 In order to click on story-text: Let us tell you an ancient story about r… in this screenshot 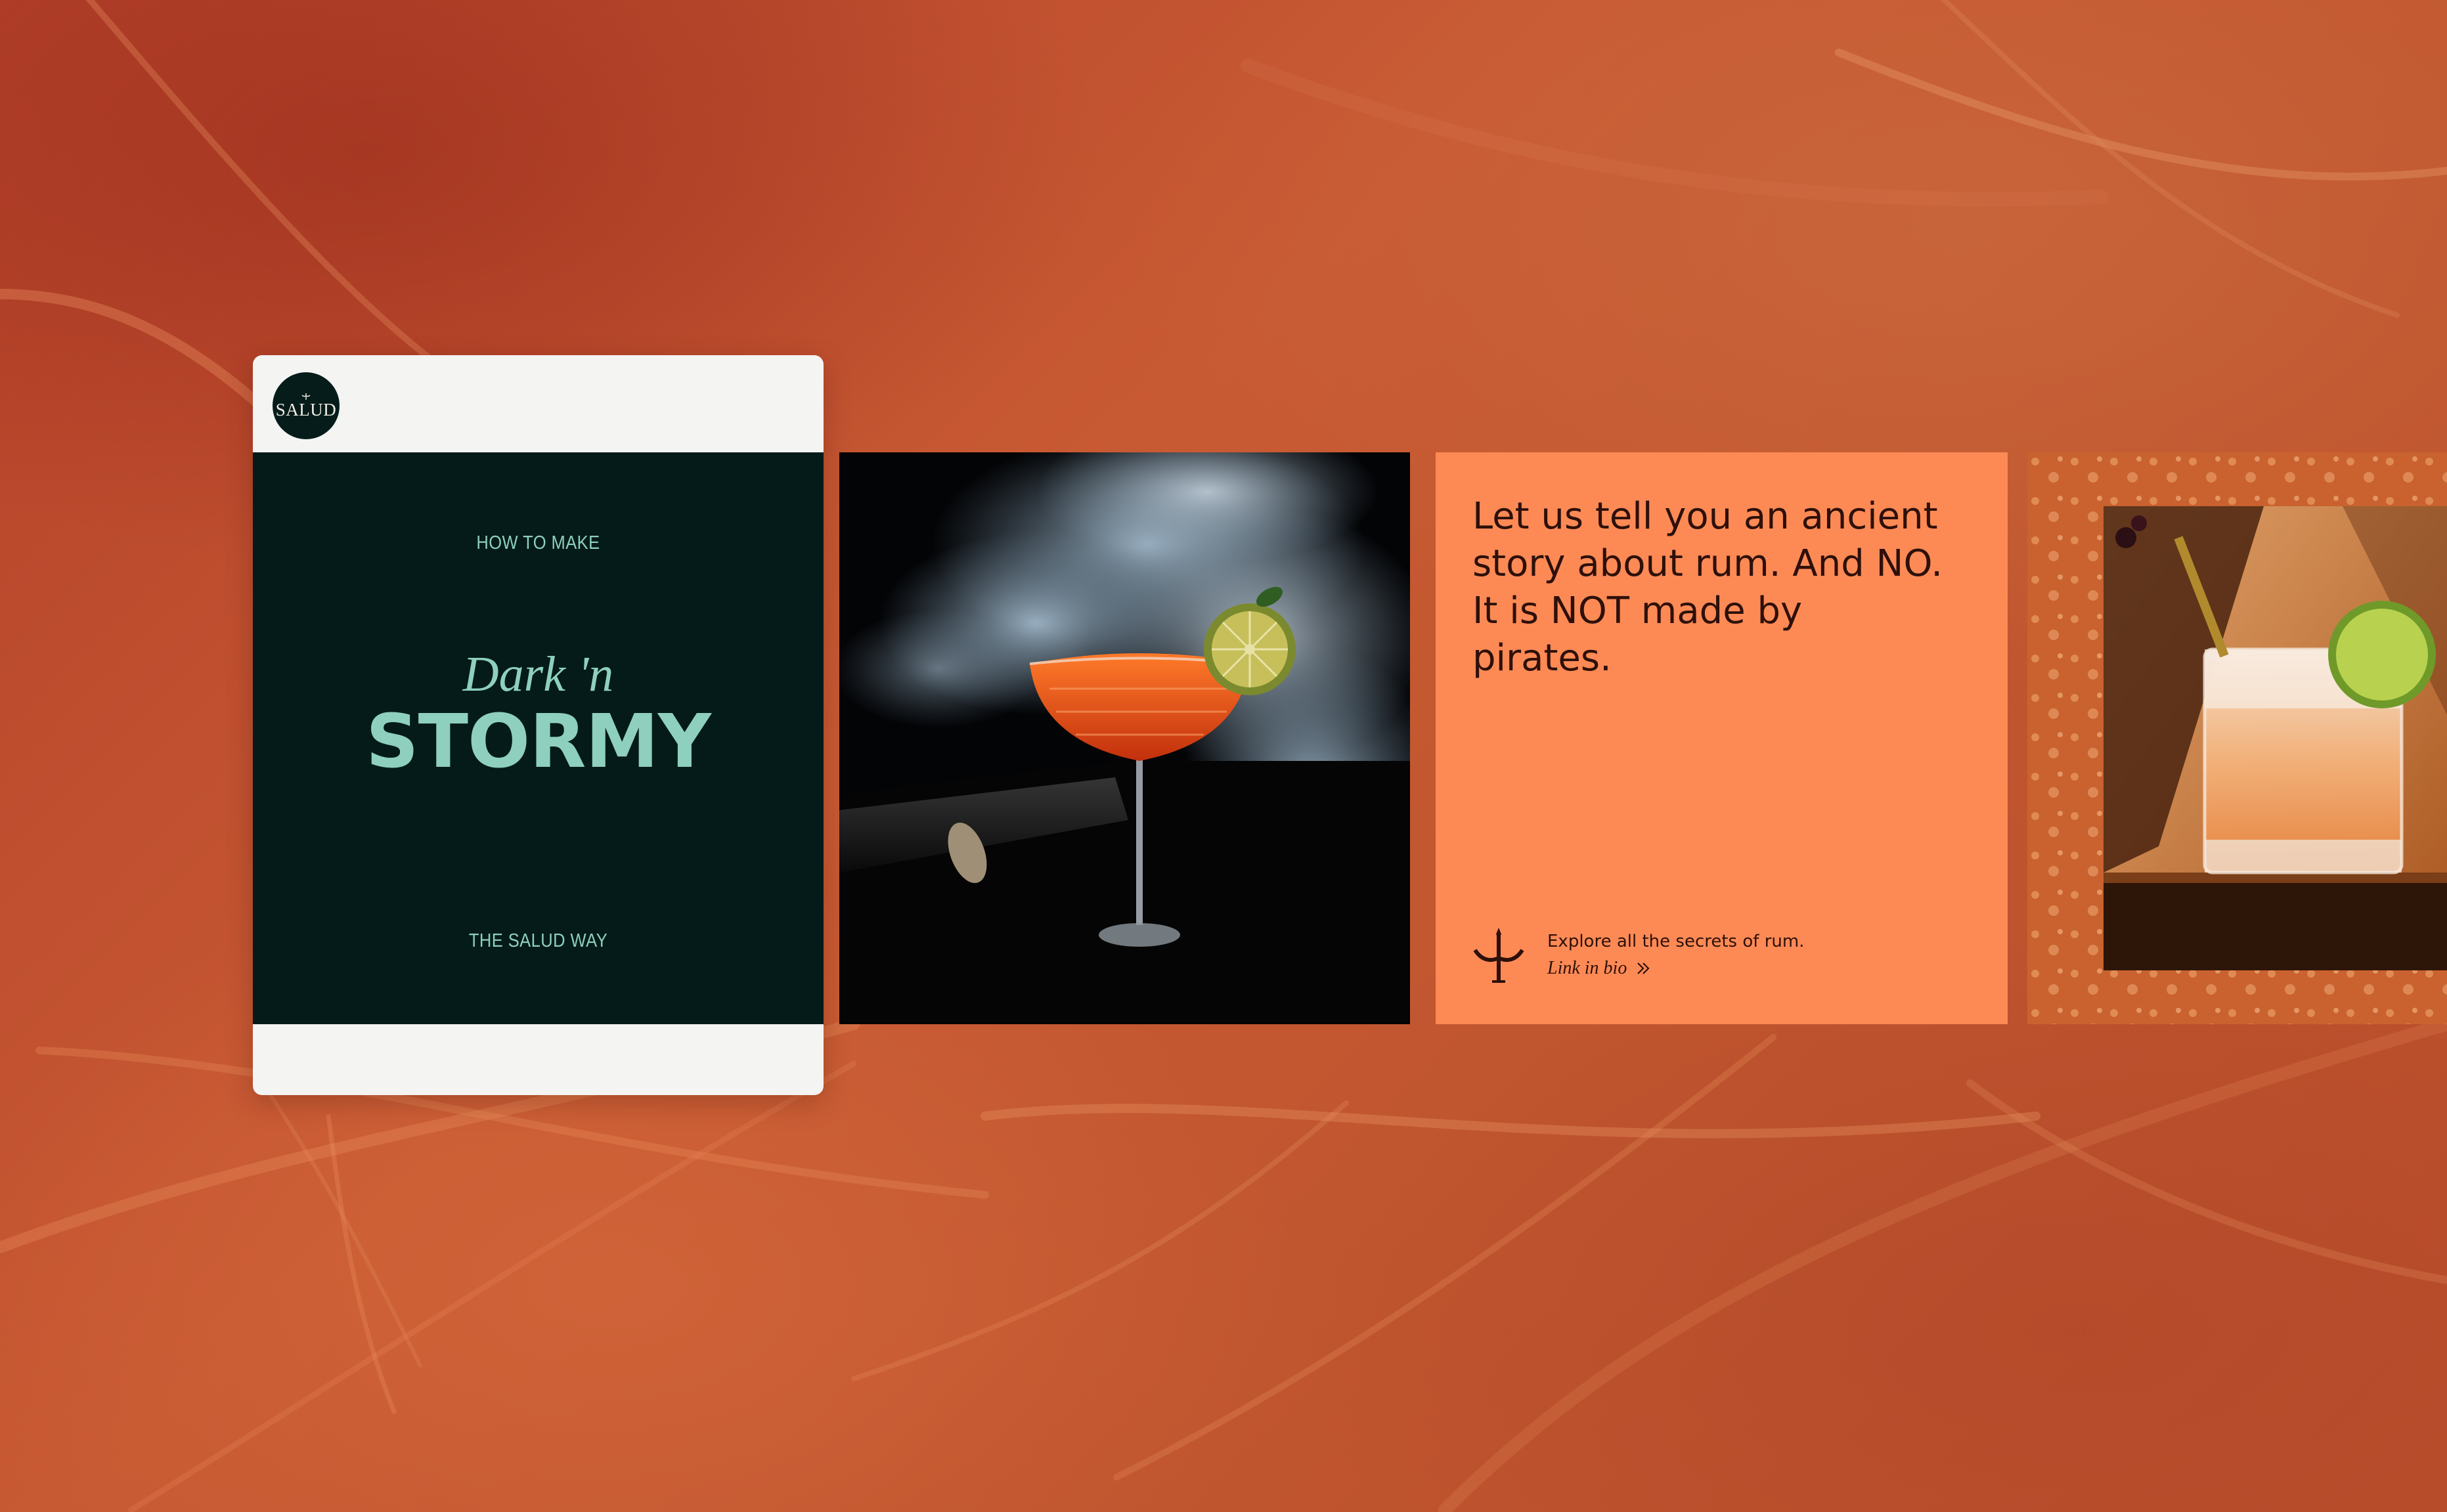, I will do `click(1708, 587)`.